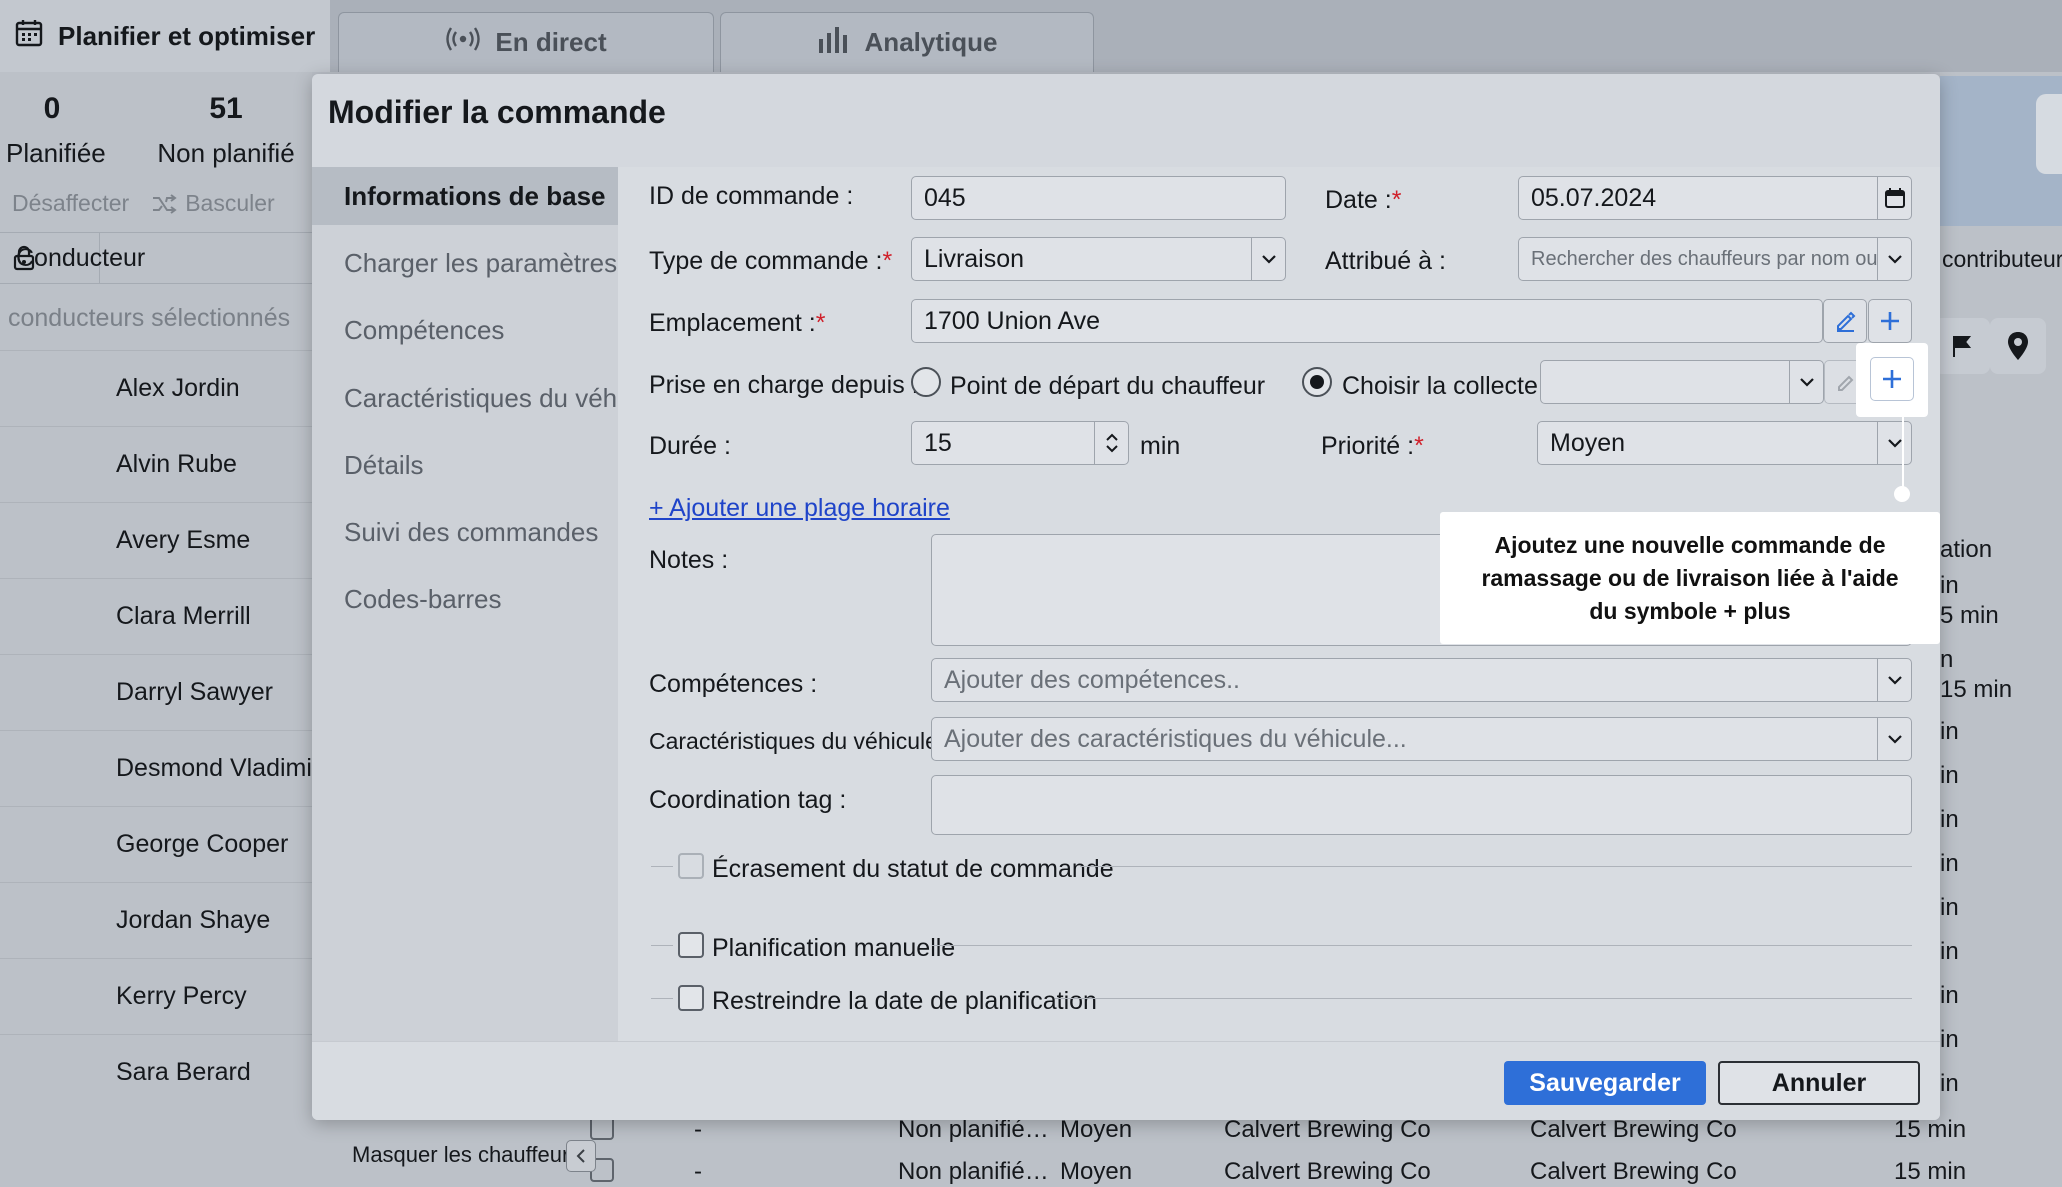 The image size is (2062, 1187). I want to click on driver-row: Darryl Sawyer, so click(156, 692).